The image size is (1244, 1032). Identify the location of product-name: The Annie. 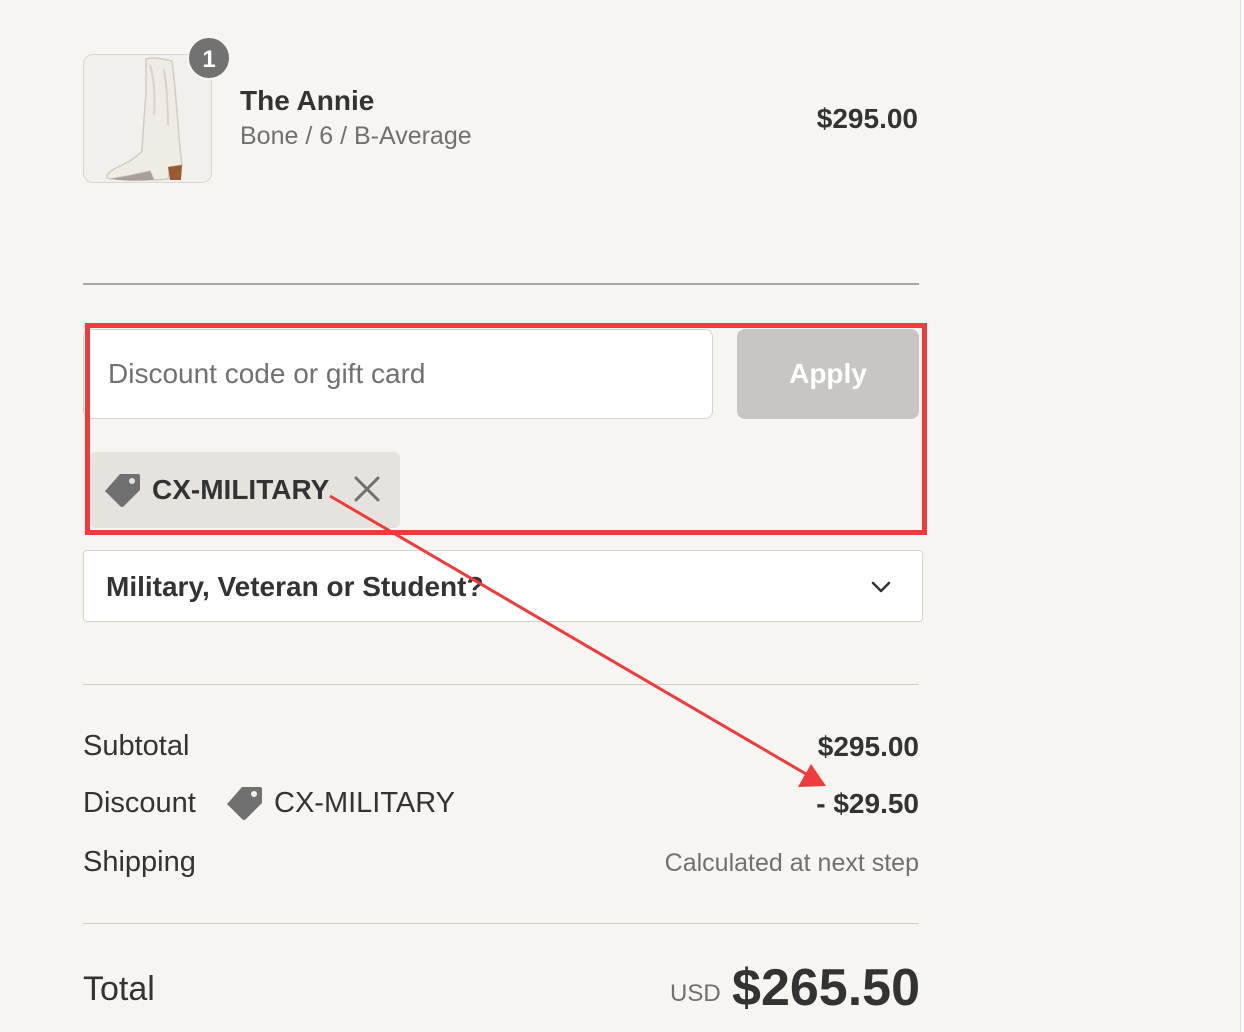
(307, 100).